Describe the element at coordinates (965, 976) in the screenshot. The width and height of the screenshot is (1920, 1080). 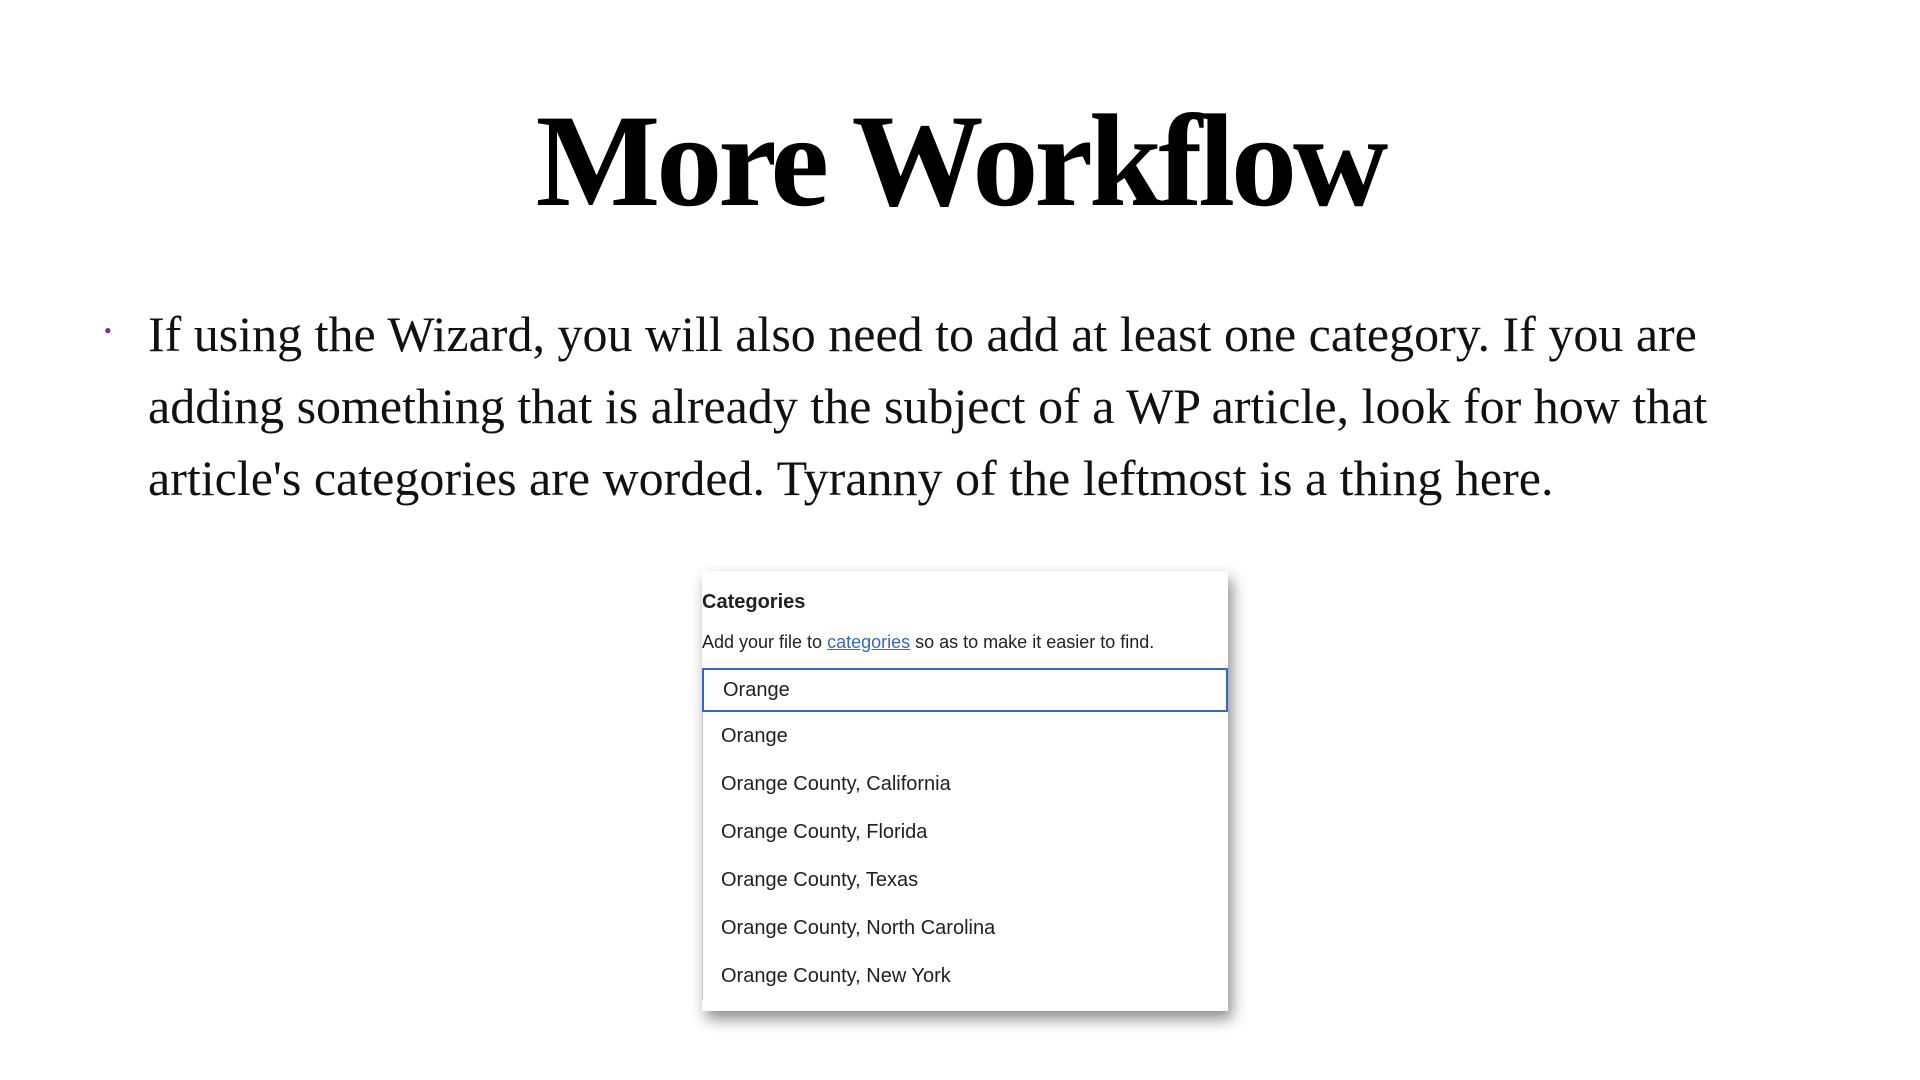
I see `suggestion-item: Orange County, New York` at that location.